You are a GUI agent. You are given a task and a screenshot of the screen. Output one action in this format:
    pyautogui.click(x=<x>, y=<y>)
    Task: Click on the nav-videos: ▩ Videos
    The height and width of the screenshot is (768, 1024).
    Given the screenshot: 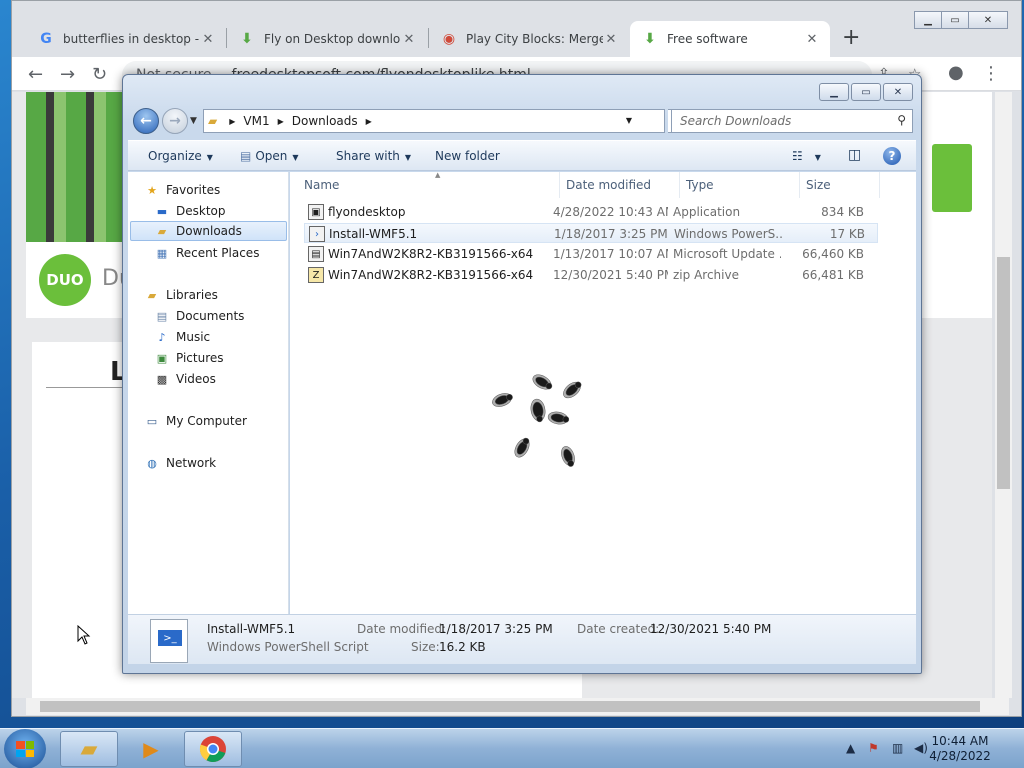 What is the action you would take?
    pyautogui.click(x=185, y=379)
    